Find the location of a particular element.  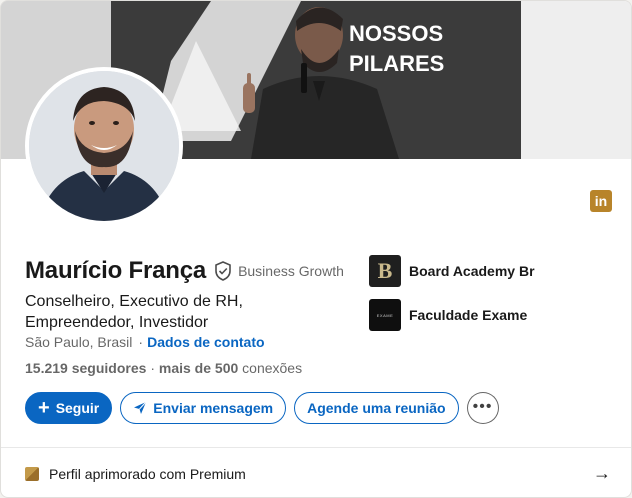

avatar-photo is located at coordinates (104, 146).